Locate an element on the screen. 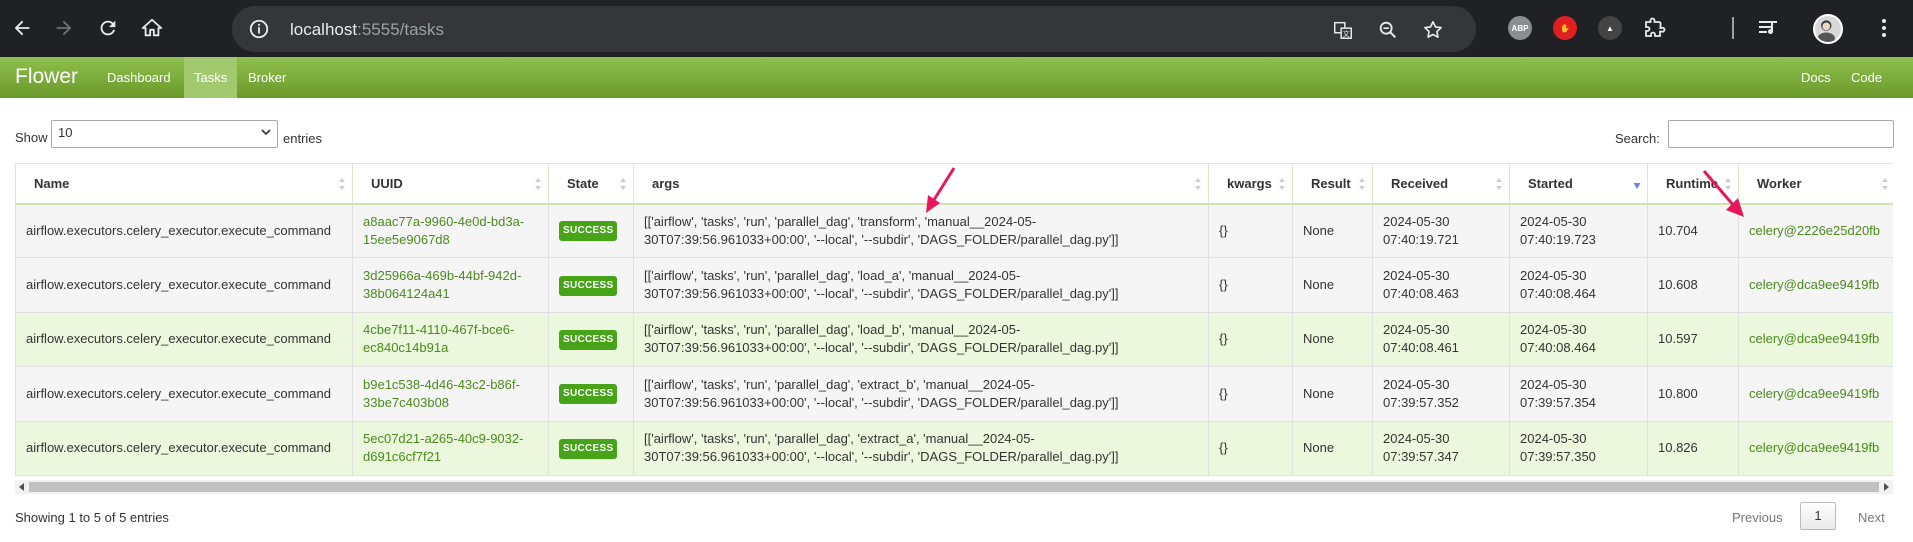 This screenshot has width=1913, height=542. task-received: 2024-05-30 07:40:19.721 is located at coordinates (1441, 230).